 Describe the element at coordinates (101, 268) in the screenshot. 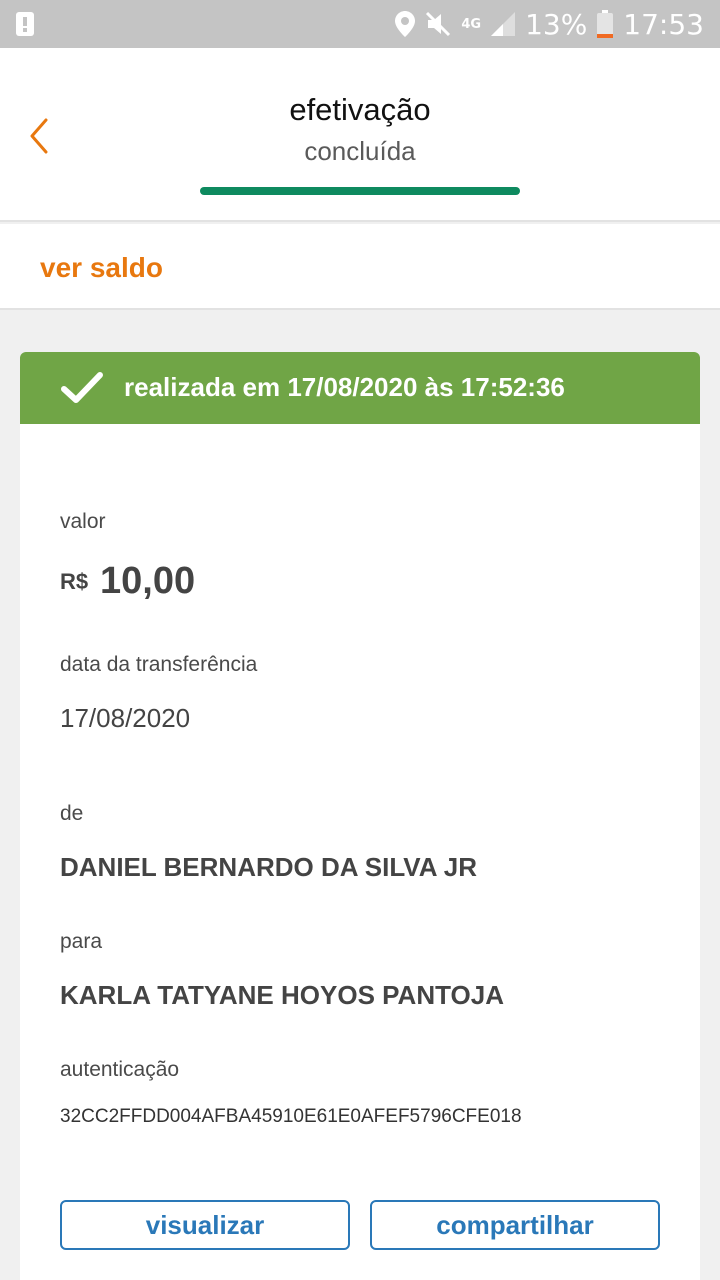

I see `view-balance-link: ver saldo` at that location.